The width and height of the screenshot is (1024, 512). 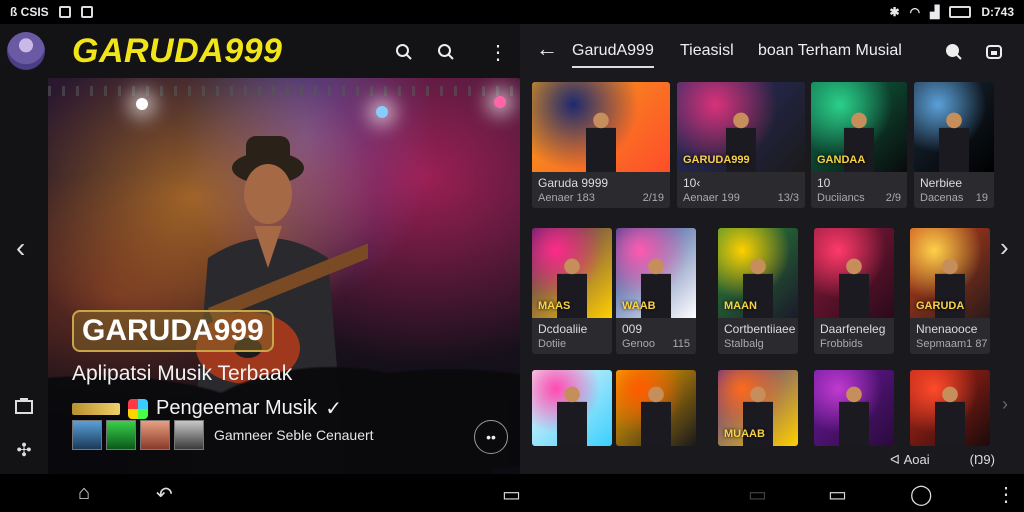 I want to click on badge-icon, so click(x=96, y=408).